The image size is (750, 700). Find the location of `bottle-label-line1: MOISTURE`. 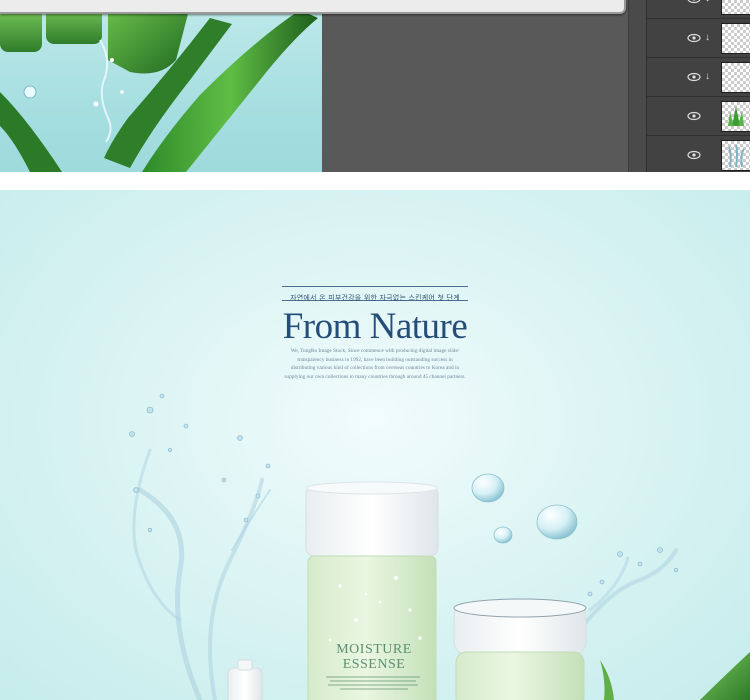

bottle-label-line1: MOISTURE is located at coordinates (374, 649).